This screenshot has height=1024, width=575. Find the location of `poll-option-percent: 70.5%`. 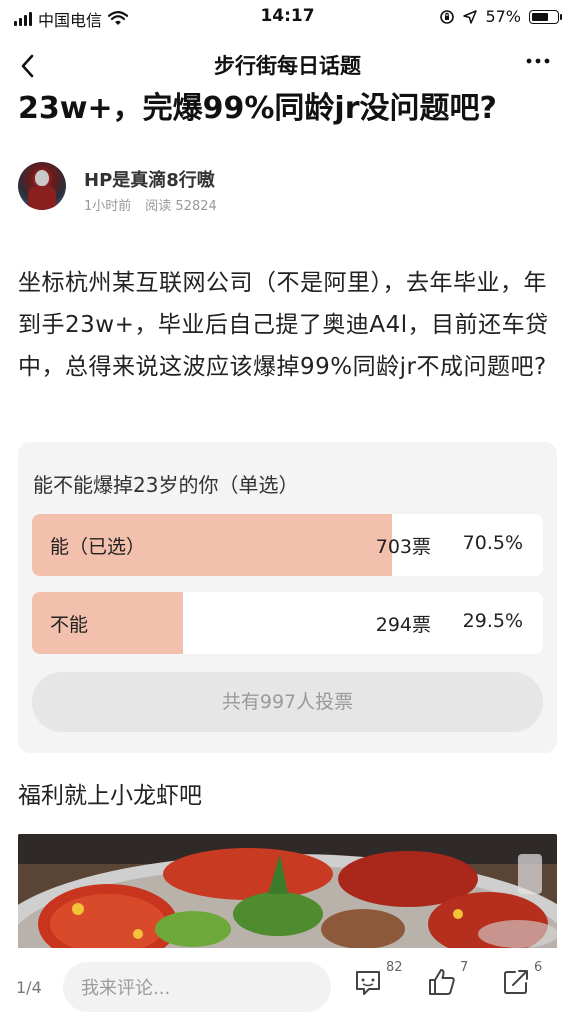

poll-option-percent: 70.5% is located at coordinates (492, 543).